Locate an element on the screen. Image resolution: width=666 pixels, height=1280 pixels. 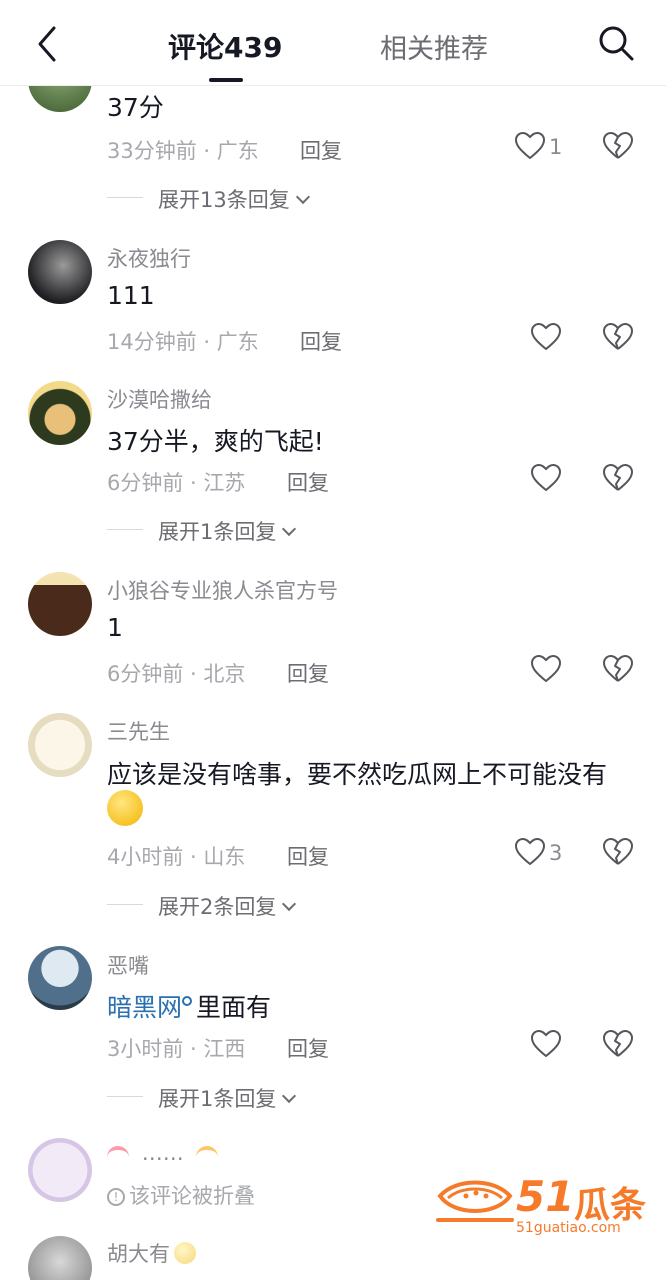
active-tab-indicator is located at coordinates (226, 80).